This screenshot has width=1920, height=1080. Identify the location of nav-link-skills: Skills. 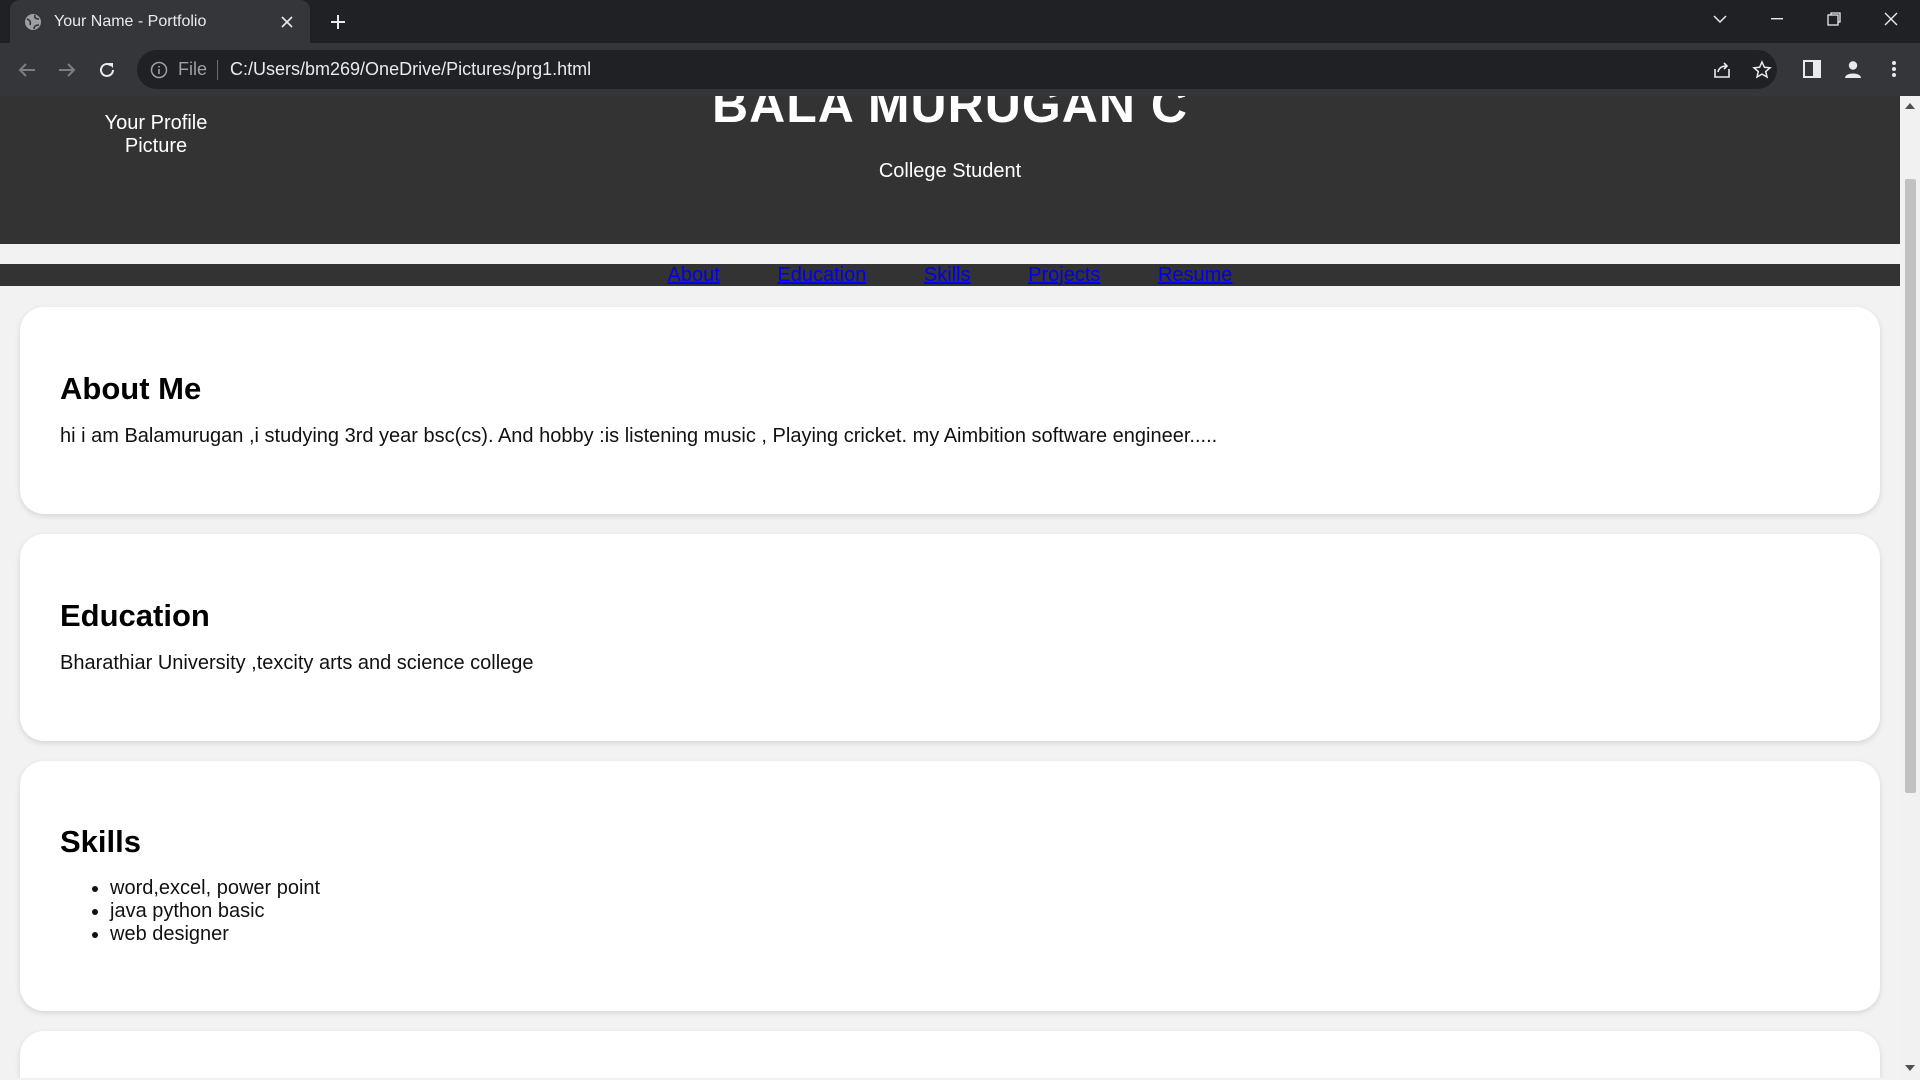
(947, 275).